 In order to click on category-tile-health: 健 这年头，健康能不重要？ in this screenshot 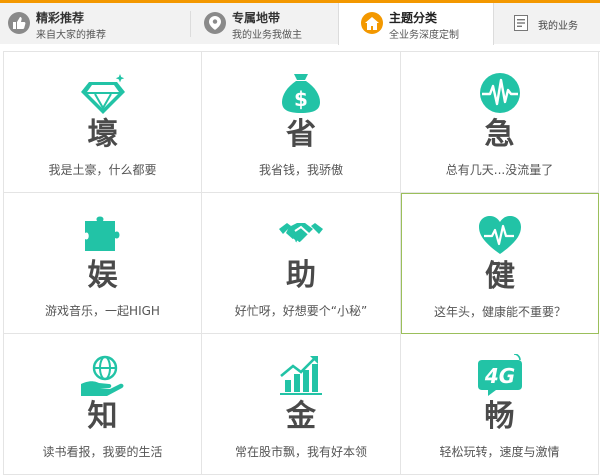, I will do `click(500, 263)`.